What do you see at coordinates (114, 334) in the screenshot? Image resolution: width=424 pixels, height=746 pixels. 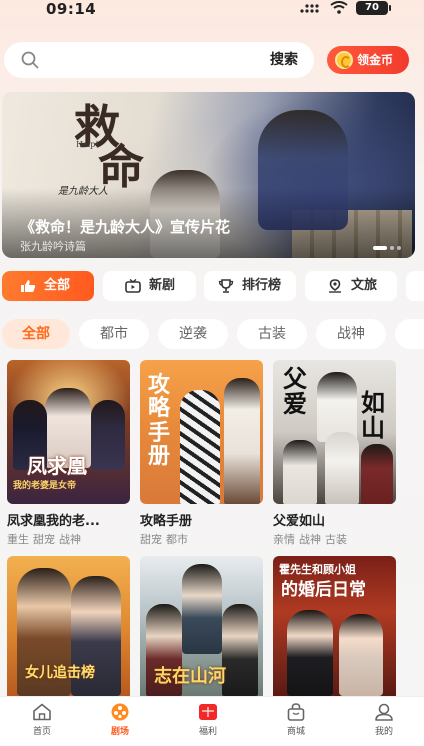 I see `chip-urban: 都市` at bounding box center [114, 334].